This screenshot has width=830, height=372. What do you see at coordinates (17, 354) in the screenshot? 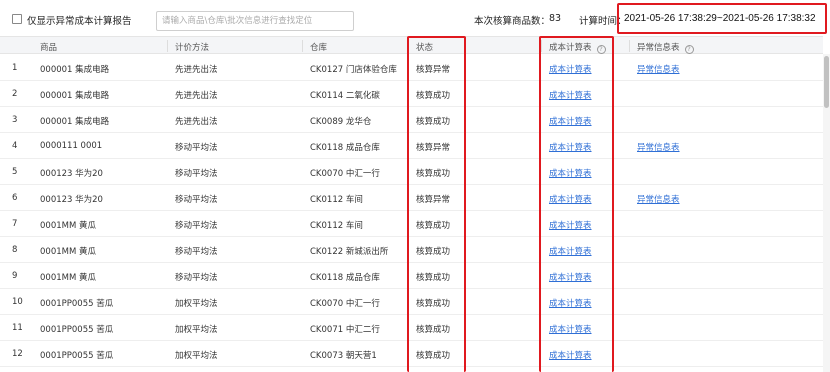
I see `row-index: 12` at bounding box center [17, 354].